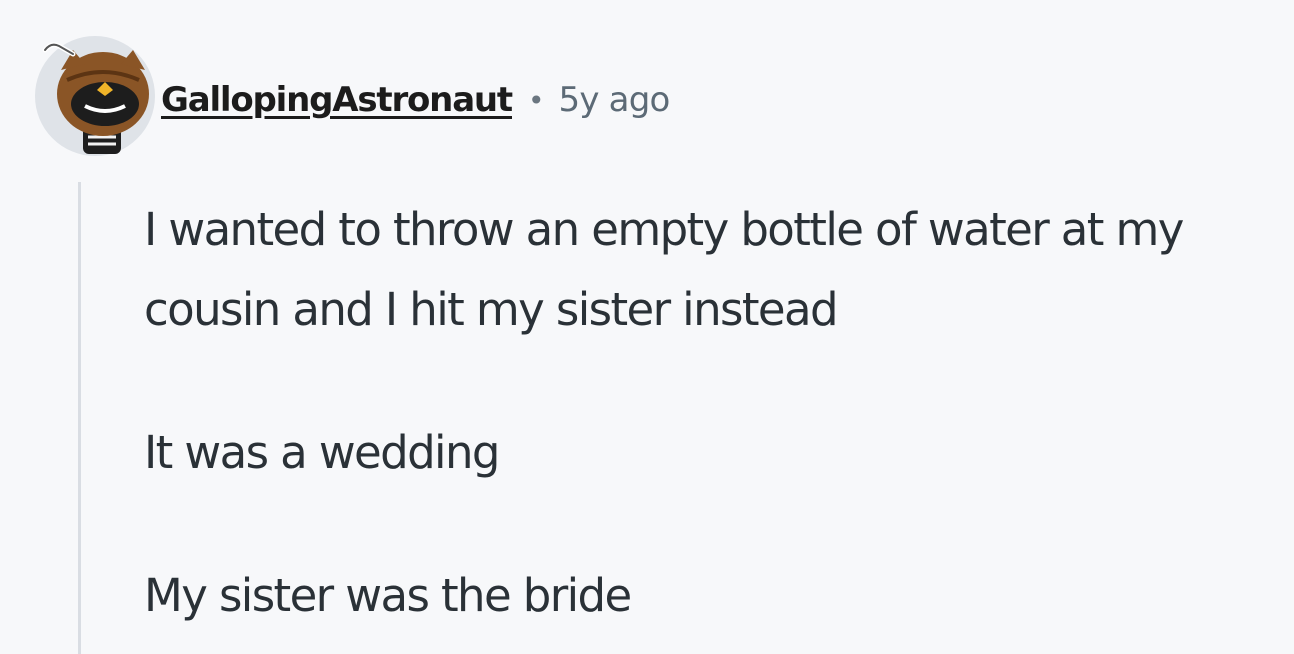 The height and width of the screenshot is (654, 1294). Describe the element at coordinates (322, 452) in the screenshot. I see `comment-paragraph: It was a wedding` at that location.